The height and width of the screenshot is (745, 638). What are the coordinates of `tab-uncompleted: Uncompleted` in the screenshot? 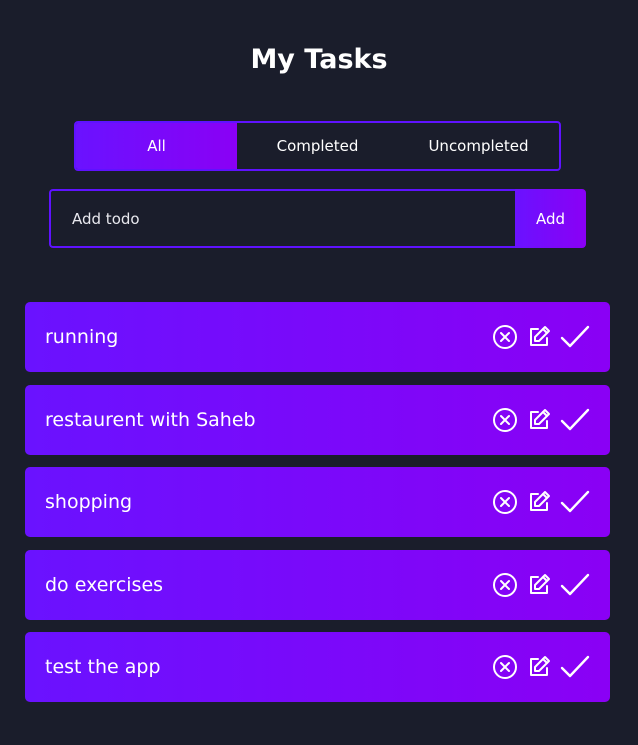 It's located at (478, 146).